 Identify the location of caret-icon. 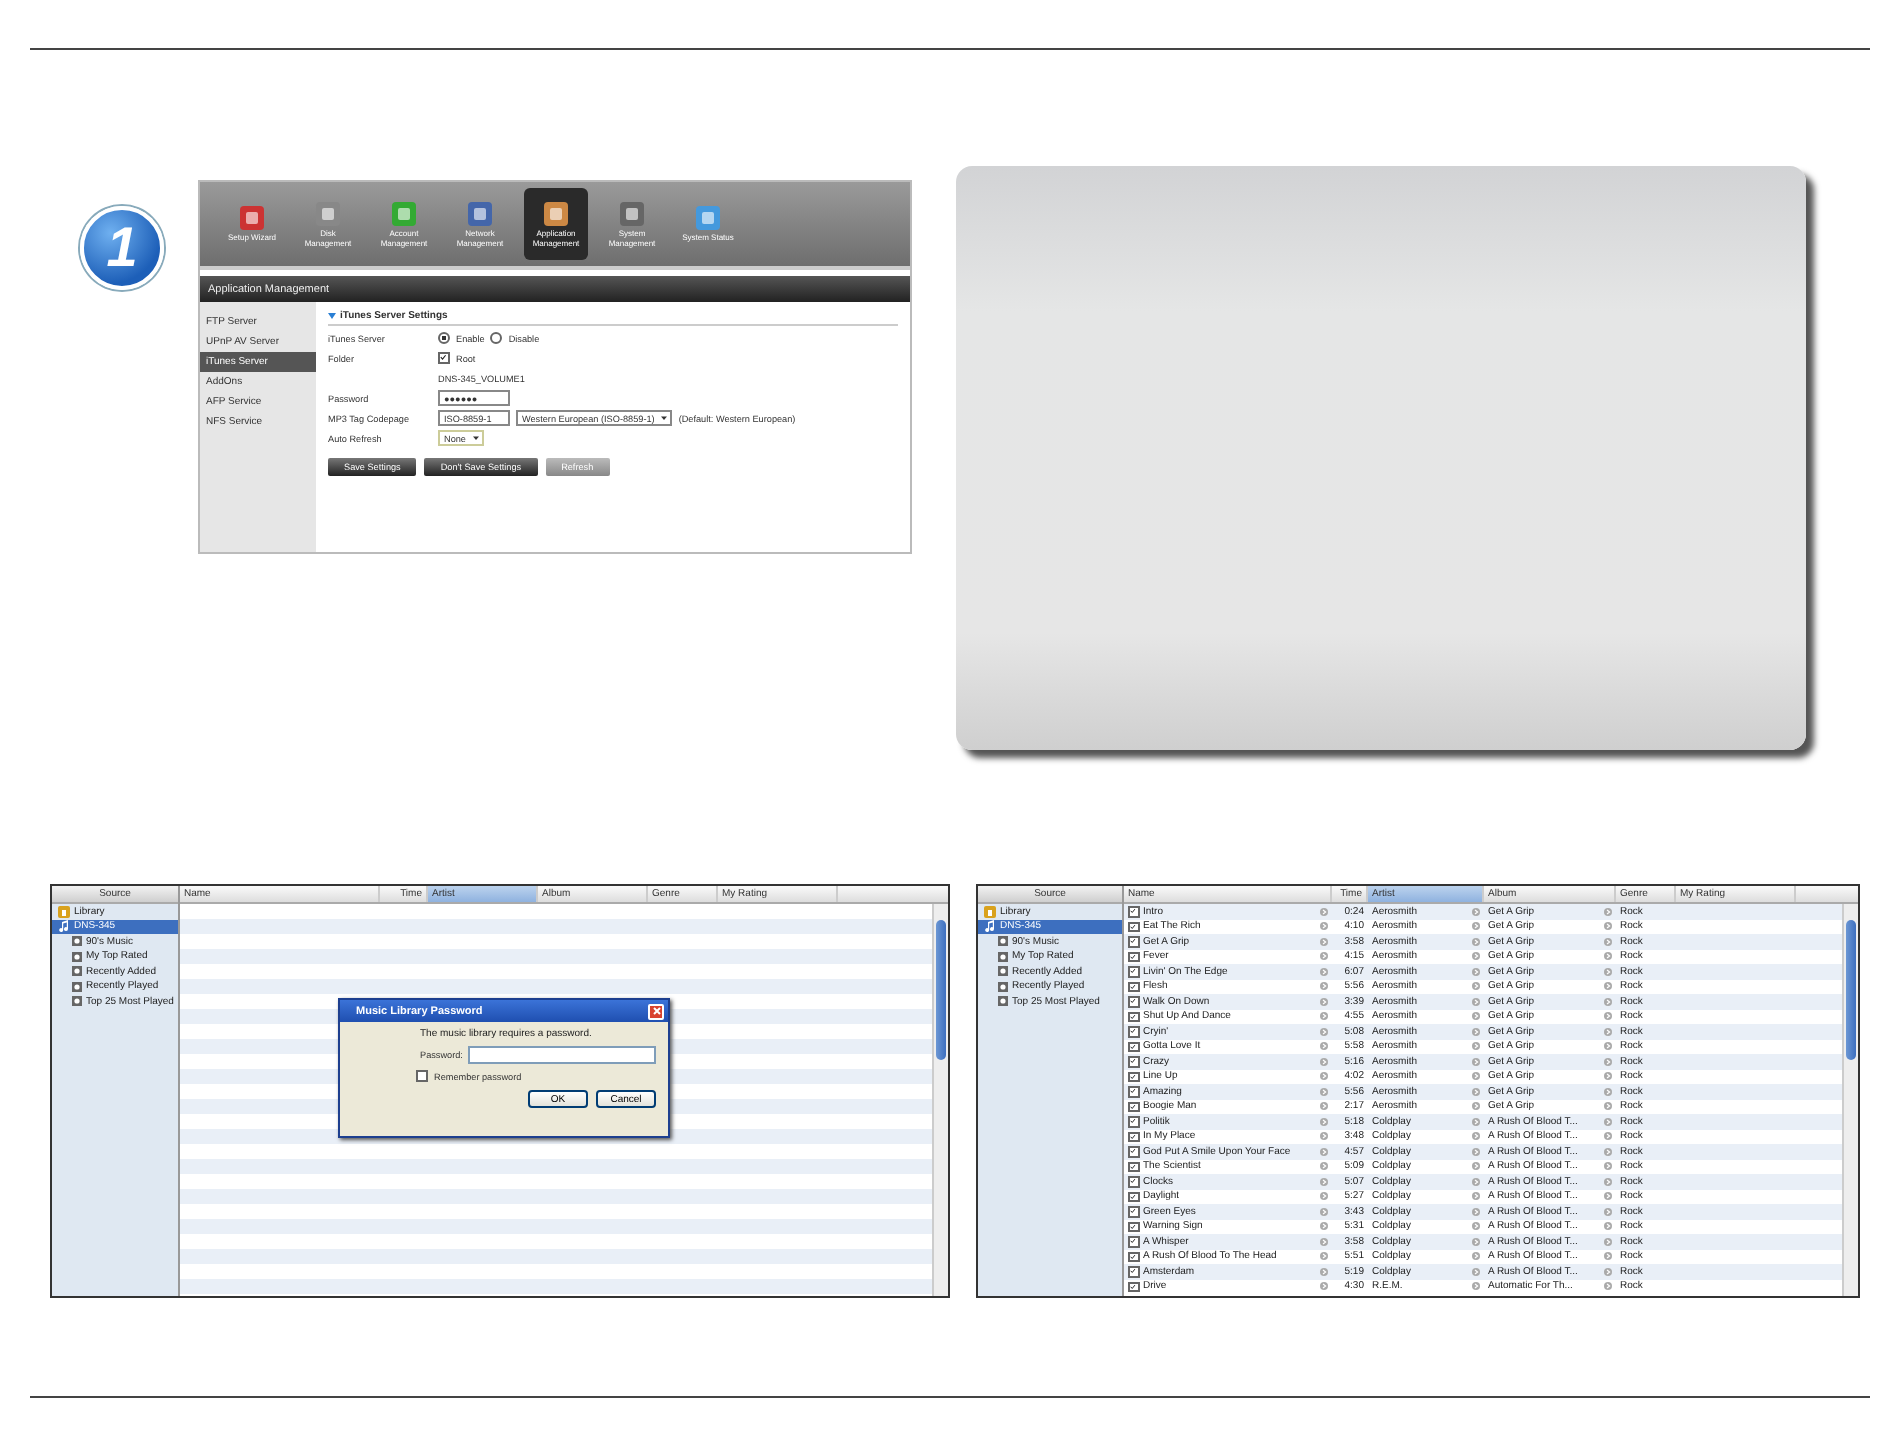
(664, 418).